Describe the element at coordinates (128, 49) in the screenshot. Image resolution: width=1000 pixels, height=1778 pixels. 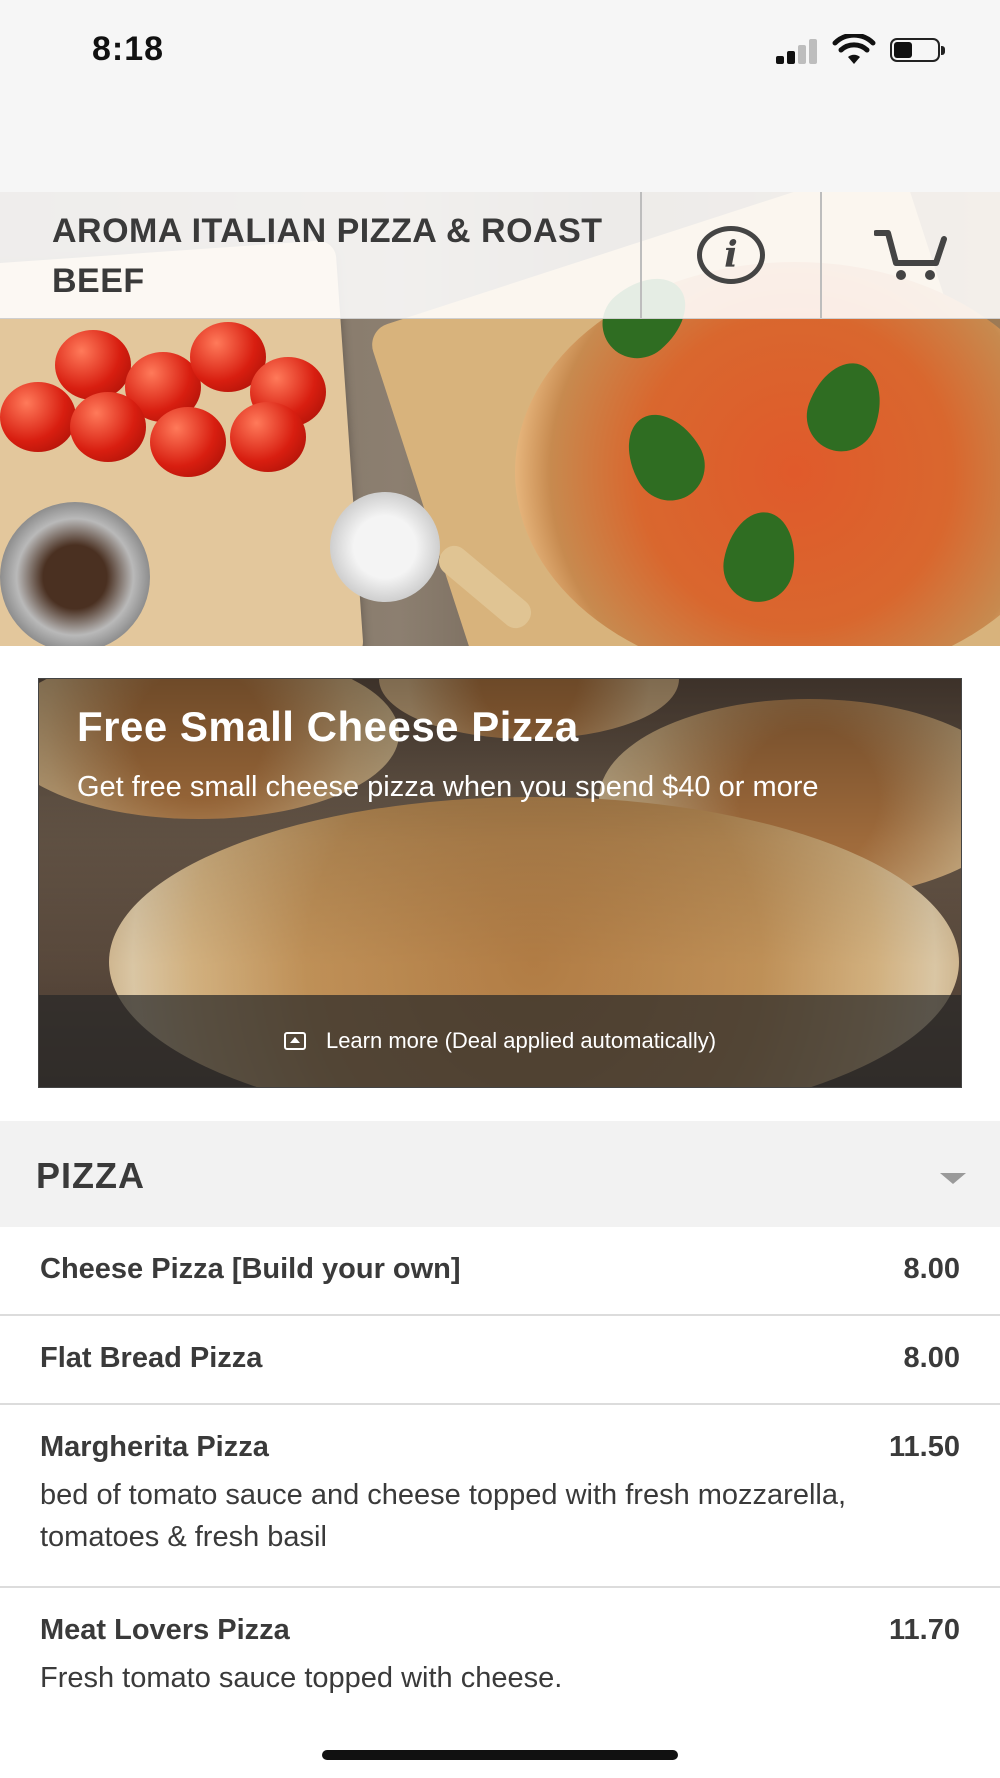
I see `status-time: 8:18` at that location.